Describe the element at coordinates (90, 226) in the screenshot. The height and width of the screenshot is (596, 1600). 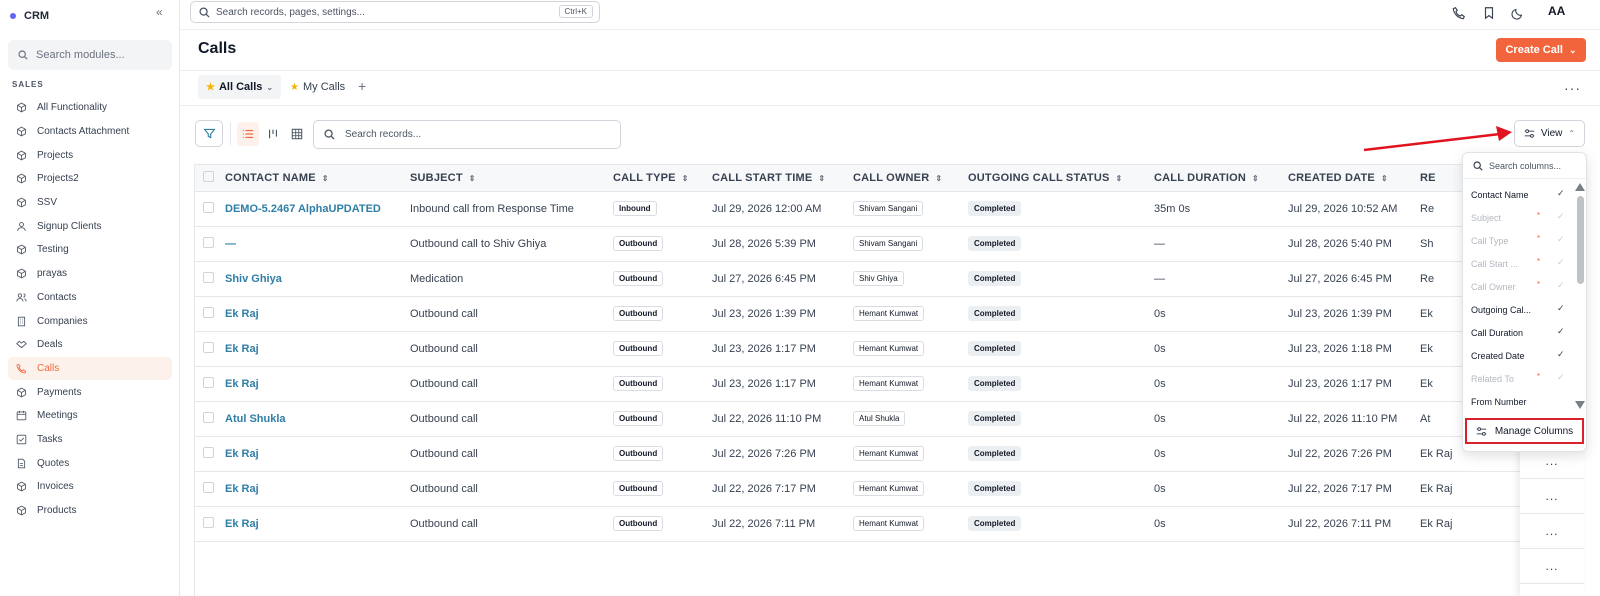
I see `sidebar-item-signup-clients: Signup Clients` at that location.